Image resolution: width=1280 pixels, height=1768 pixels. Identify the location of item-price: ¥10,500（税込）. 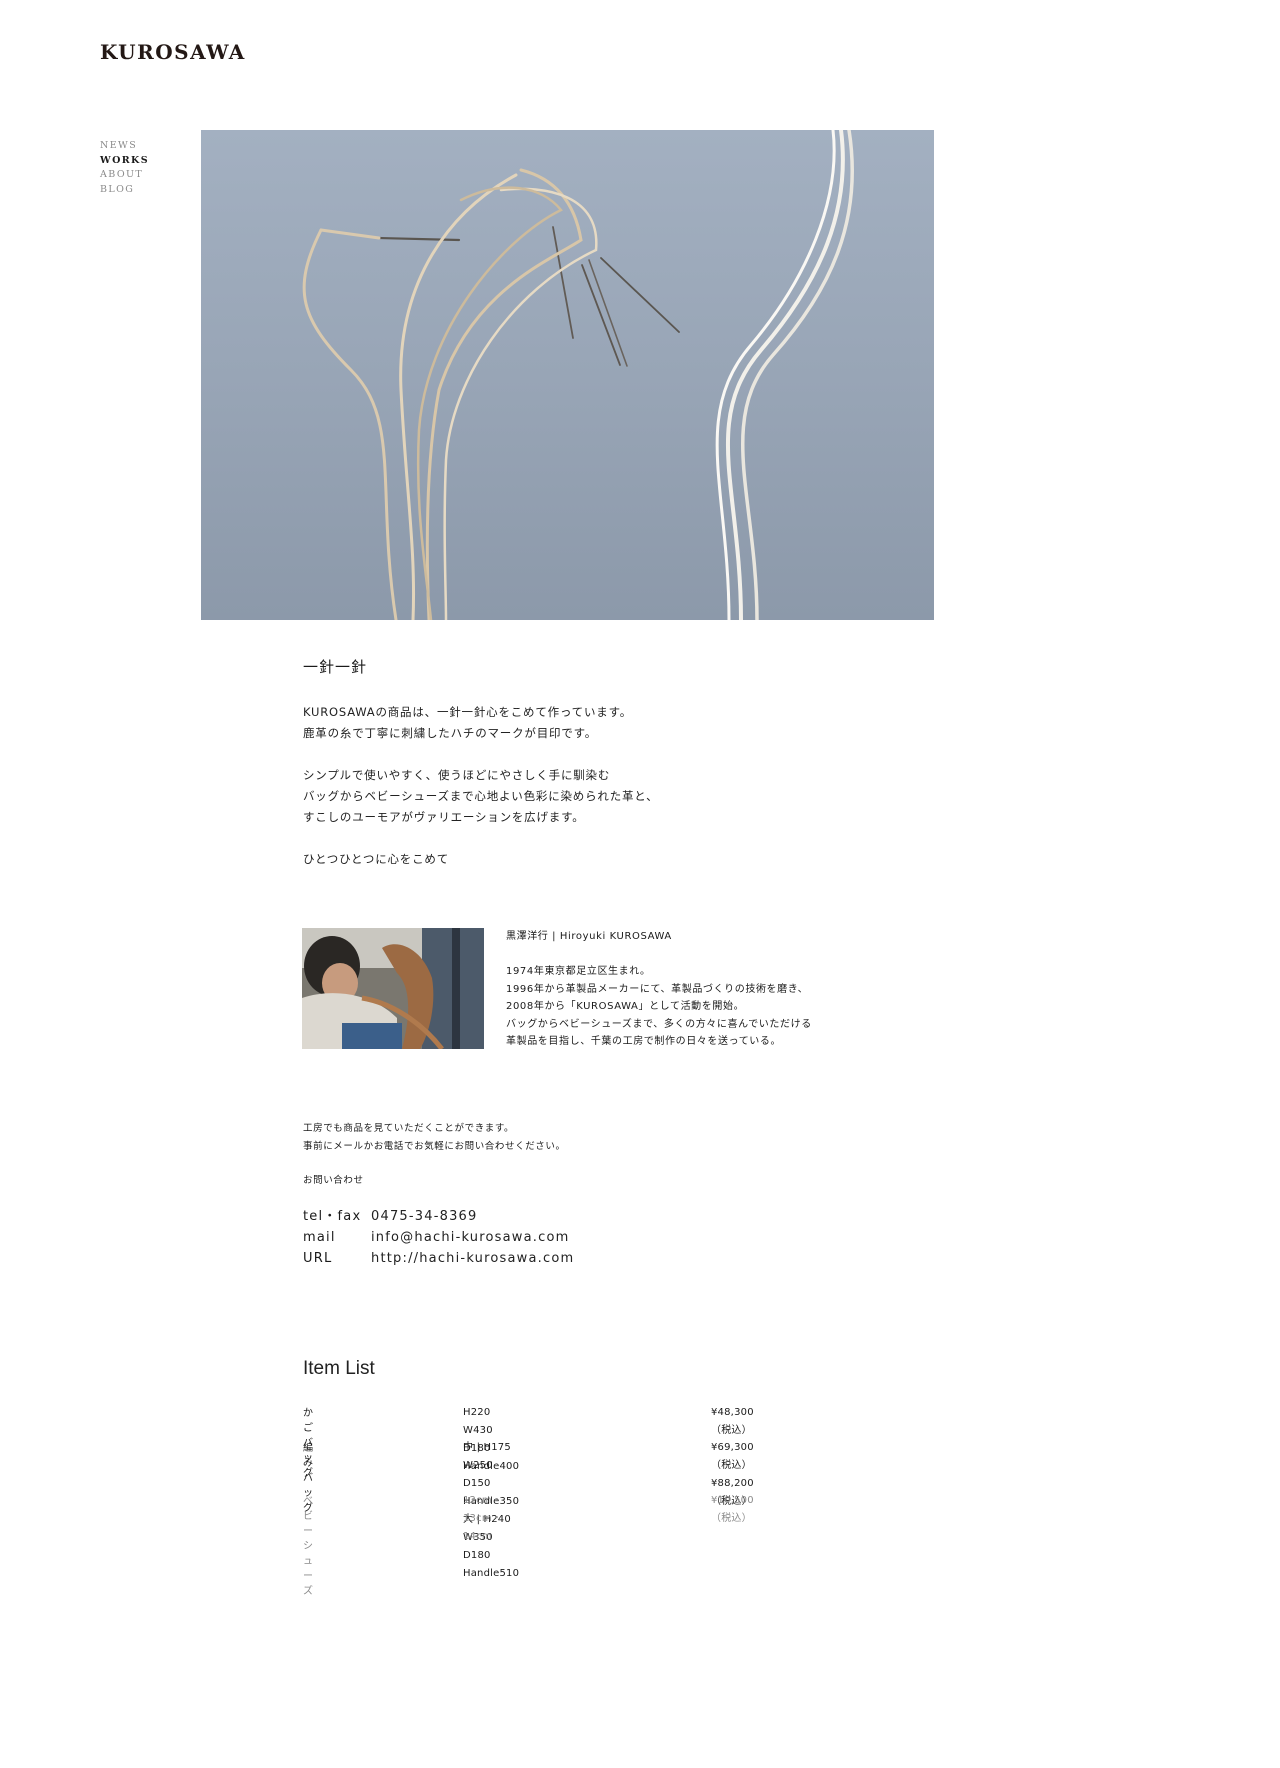
(732, 1509).